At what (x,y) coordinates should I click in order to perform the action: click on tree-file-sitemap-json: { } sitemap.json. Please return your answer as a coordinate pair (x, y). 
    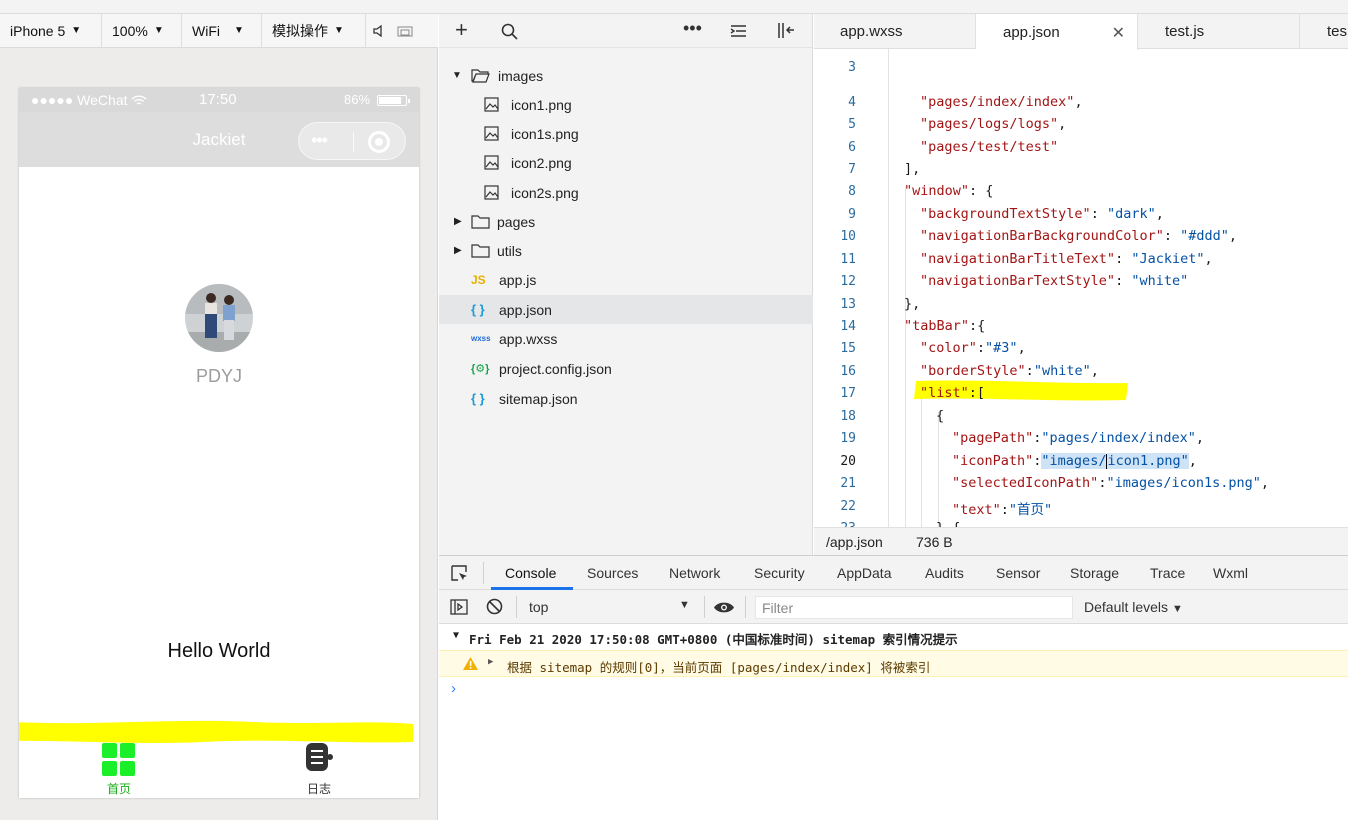
    Looking at the image, I should click on (626, 398).